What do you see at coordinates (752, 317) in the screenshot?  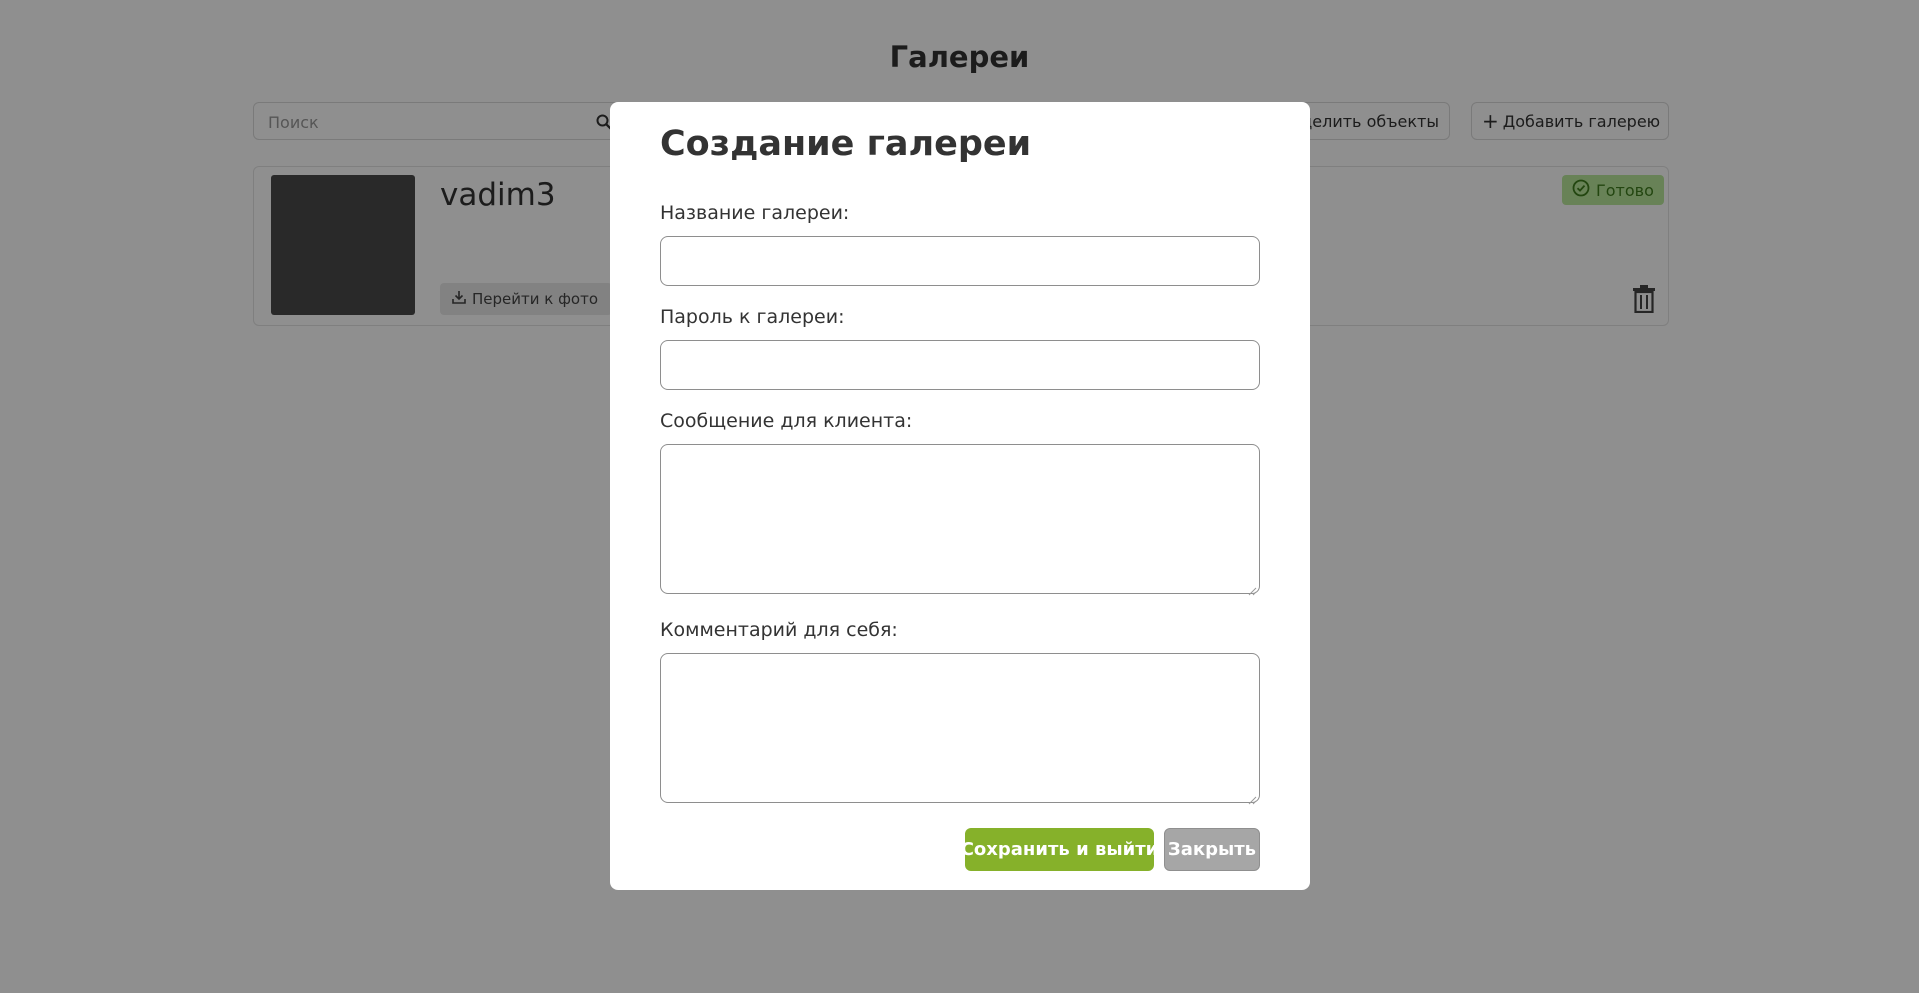 I see `gallery-password-label: Пароль к галереи:` at bounding box center [752, 317].